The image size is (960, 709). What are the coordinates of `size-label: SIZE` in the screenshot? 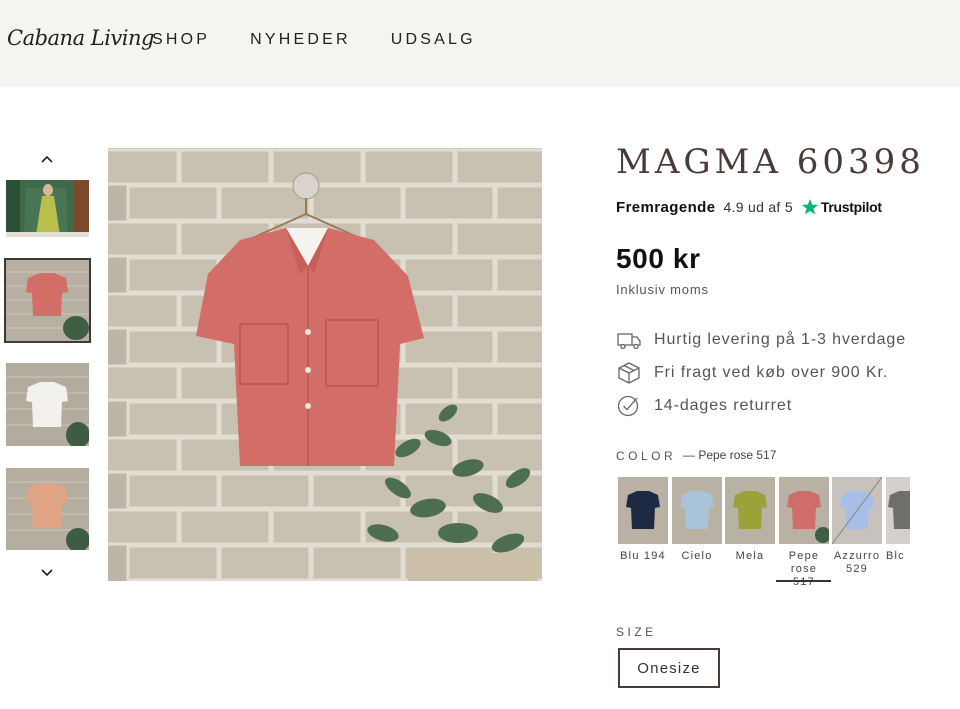 It's located at (636, 632).